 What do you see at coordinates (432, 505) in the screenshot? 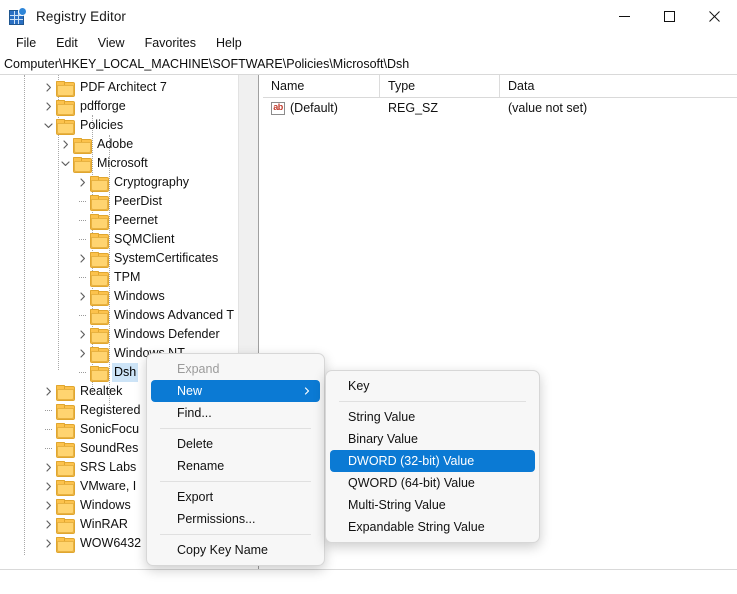
I see `submenu-item-multi-string-value: Multi-String Value` at bounding box center [432, 505].